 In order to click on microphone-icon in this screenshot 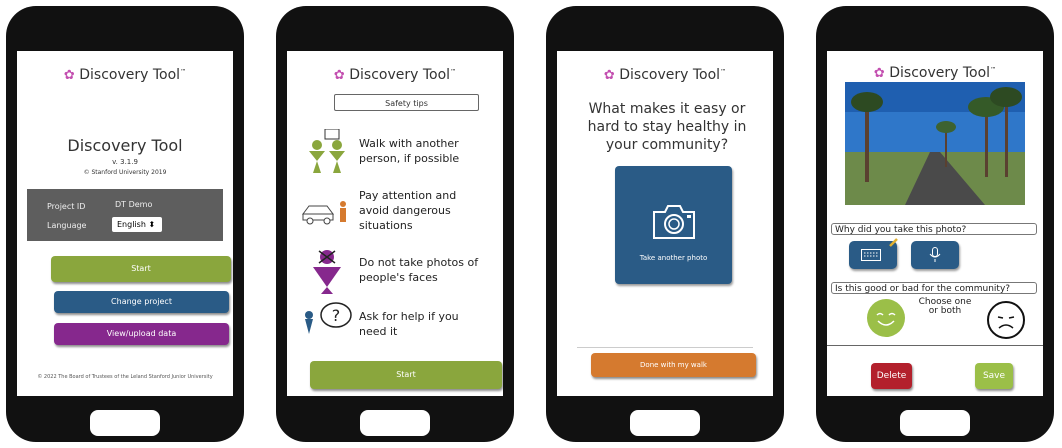, I will do `click(935, 254)`.